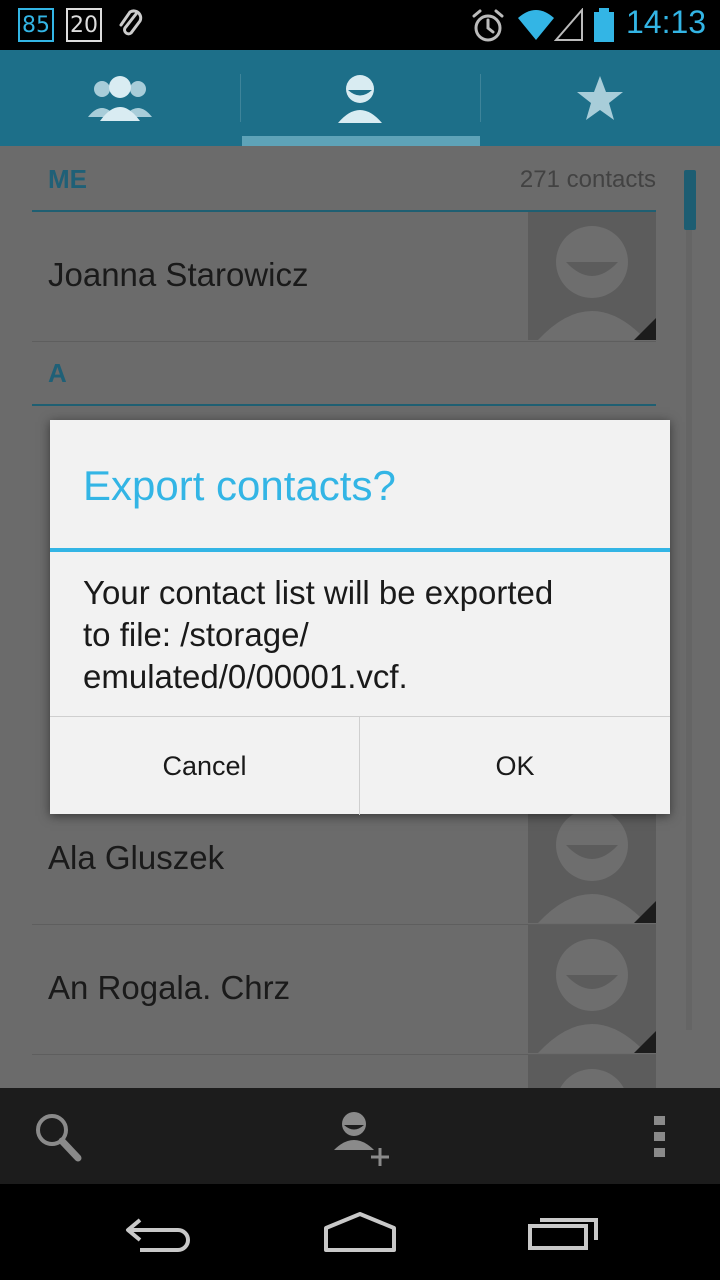 The height and width of the screenshot is (1280, 720). What do you see at coordinates (689, 600) in the screenshot?
I see `scrollbar-track` at bounding box center [689, 600].